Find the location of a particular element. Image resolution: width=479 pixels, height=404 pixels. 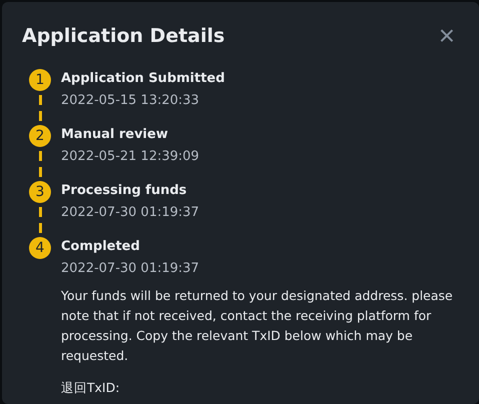

step-time: 2022-05-15 13:20:33 is located at coordinates (130, 101).